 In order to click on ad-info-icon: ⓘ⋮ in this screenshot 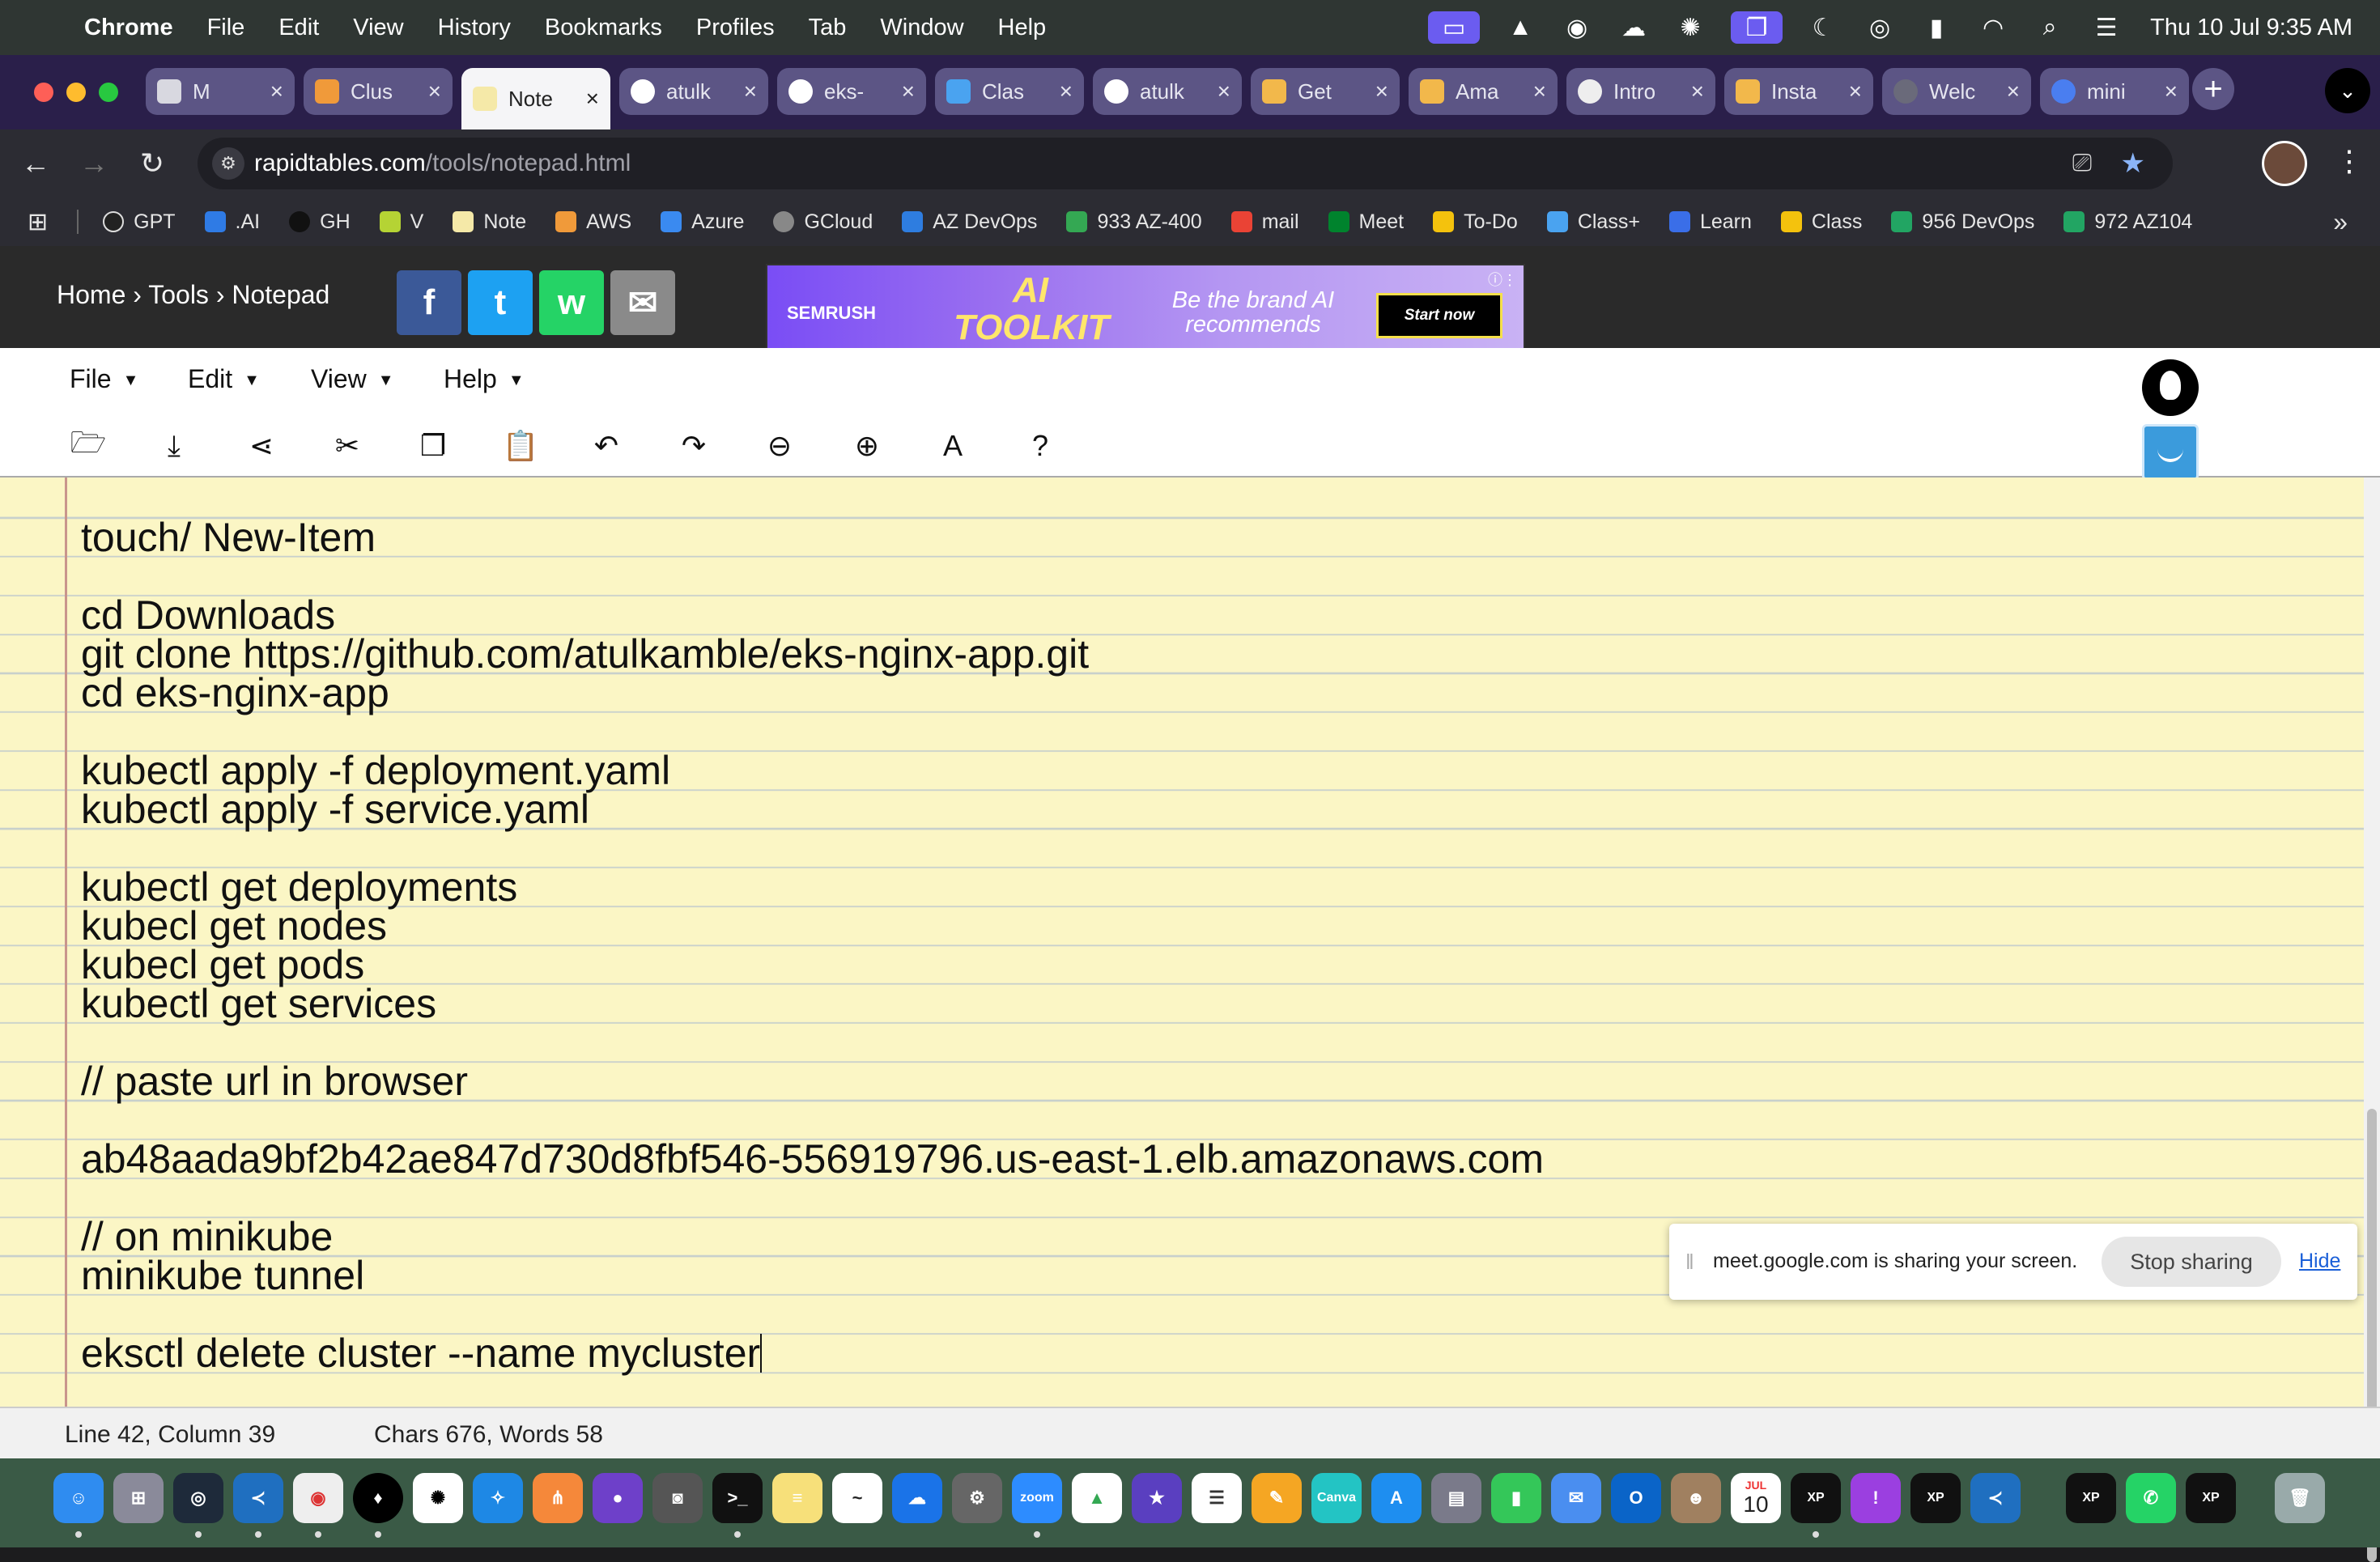, I will do `click(1502, 279)`.